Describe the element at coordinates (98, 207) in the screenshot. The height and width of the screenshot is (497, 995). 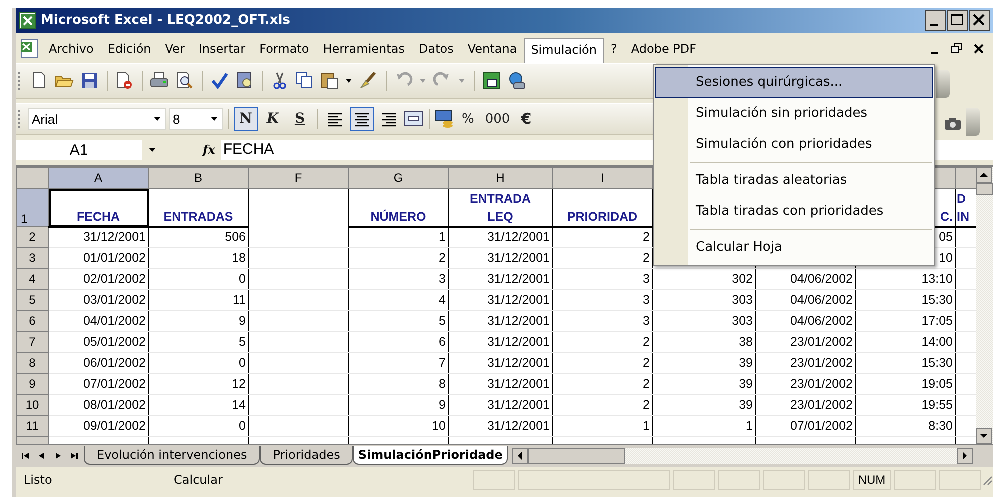
I see `active-cell: FECHA` at that location.